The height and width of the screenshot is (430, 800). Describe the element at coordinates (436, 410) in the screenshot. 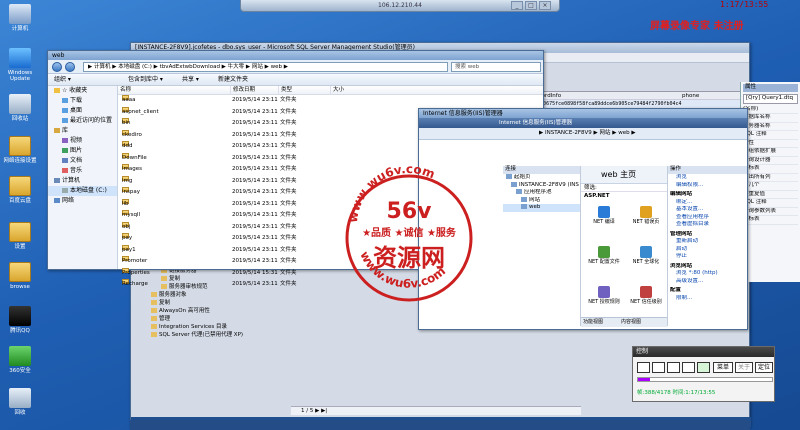

I see `result-pager: 1 / 5 ▶ ▶|` at that location.